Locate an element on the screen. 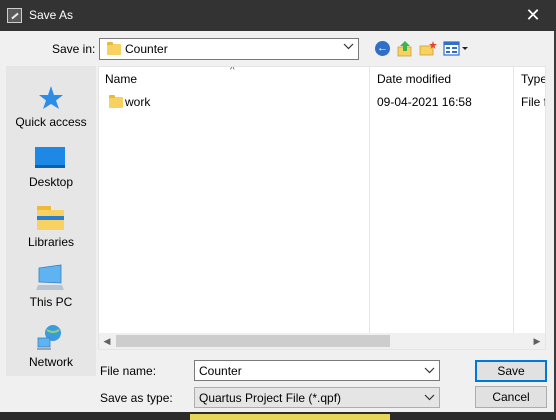 The image size is (556, 420). place-label: This PC is located at coordinates (51, 302).